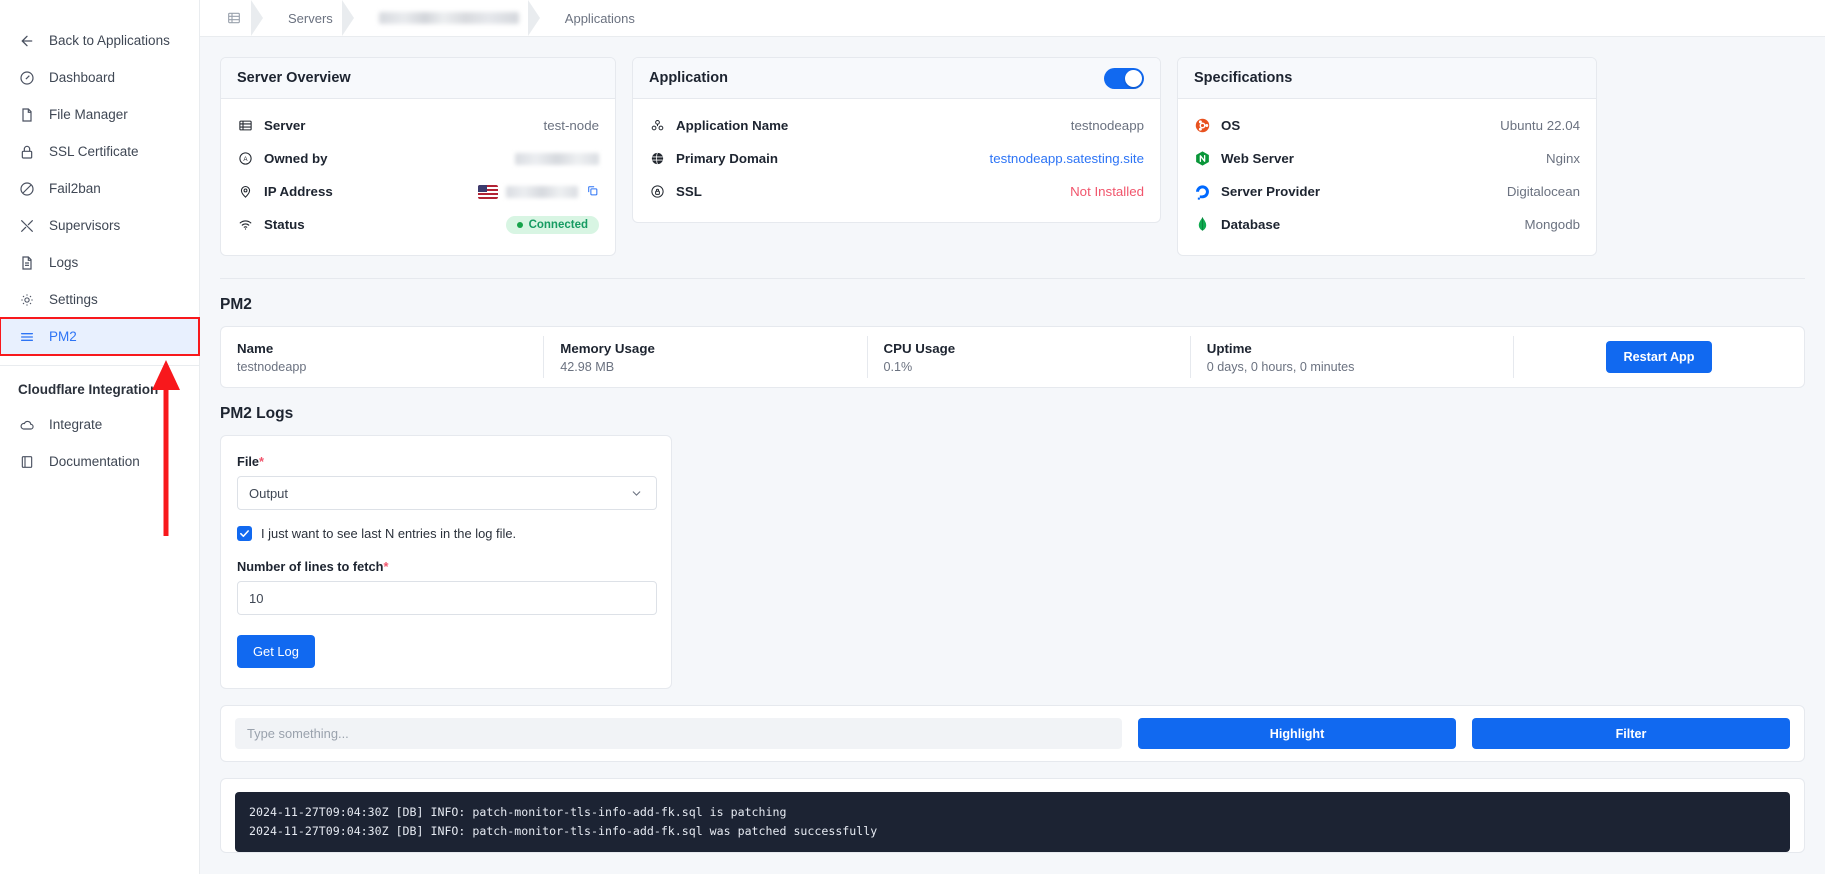 The height and width of the screenshot is (874, 1825). What do you see at coordinates (418, 158) in the screenshot?
I see `server-row-owned-by: A Owned by` at bounding box center [418, 158].